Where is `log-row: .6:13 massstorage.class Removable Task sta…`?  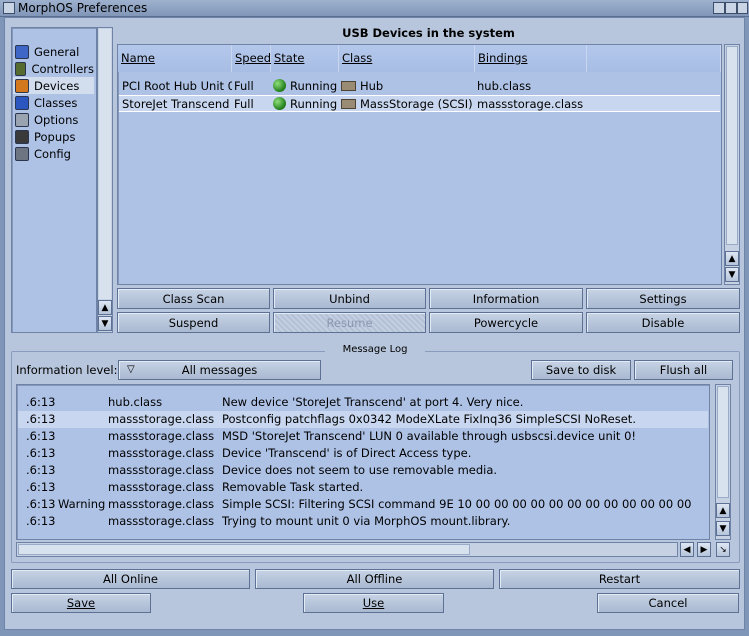
log-row: .6:13 massstorage.class Removable Task sta… is located at coordinates (363, 487).